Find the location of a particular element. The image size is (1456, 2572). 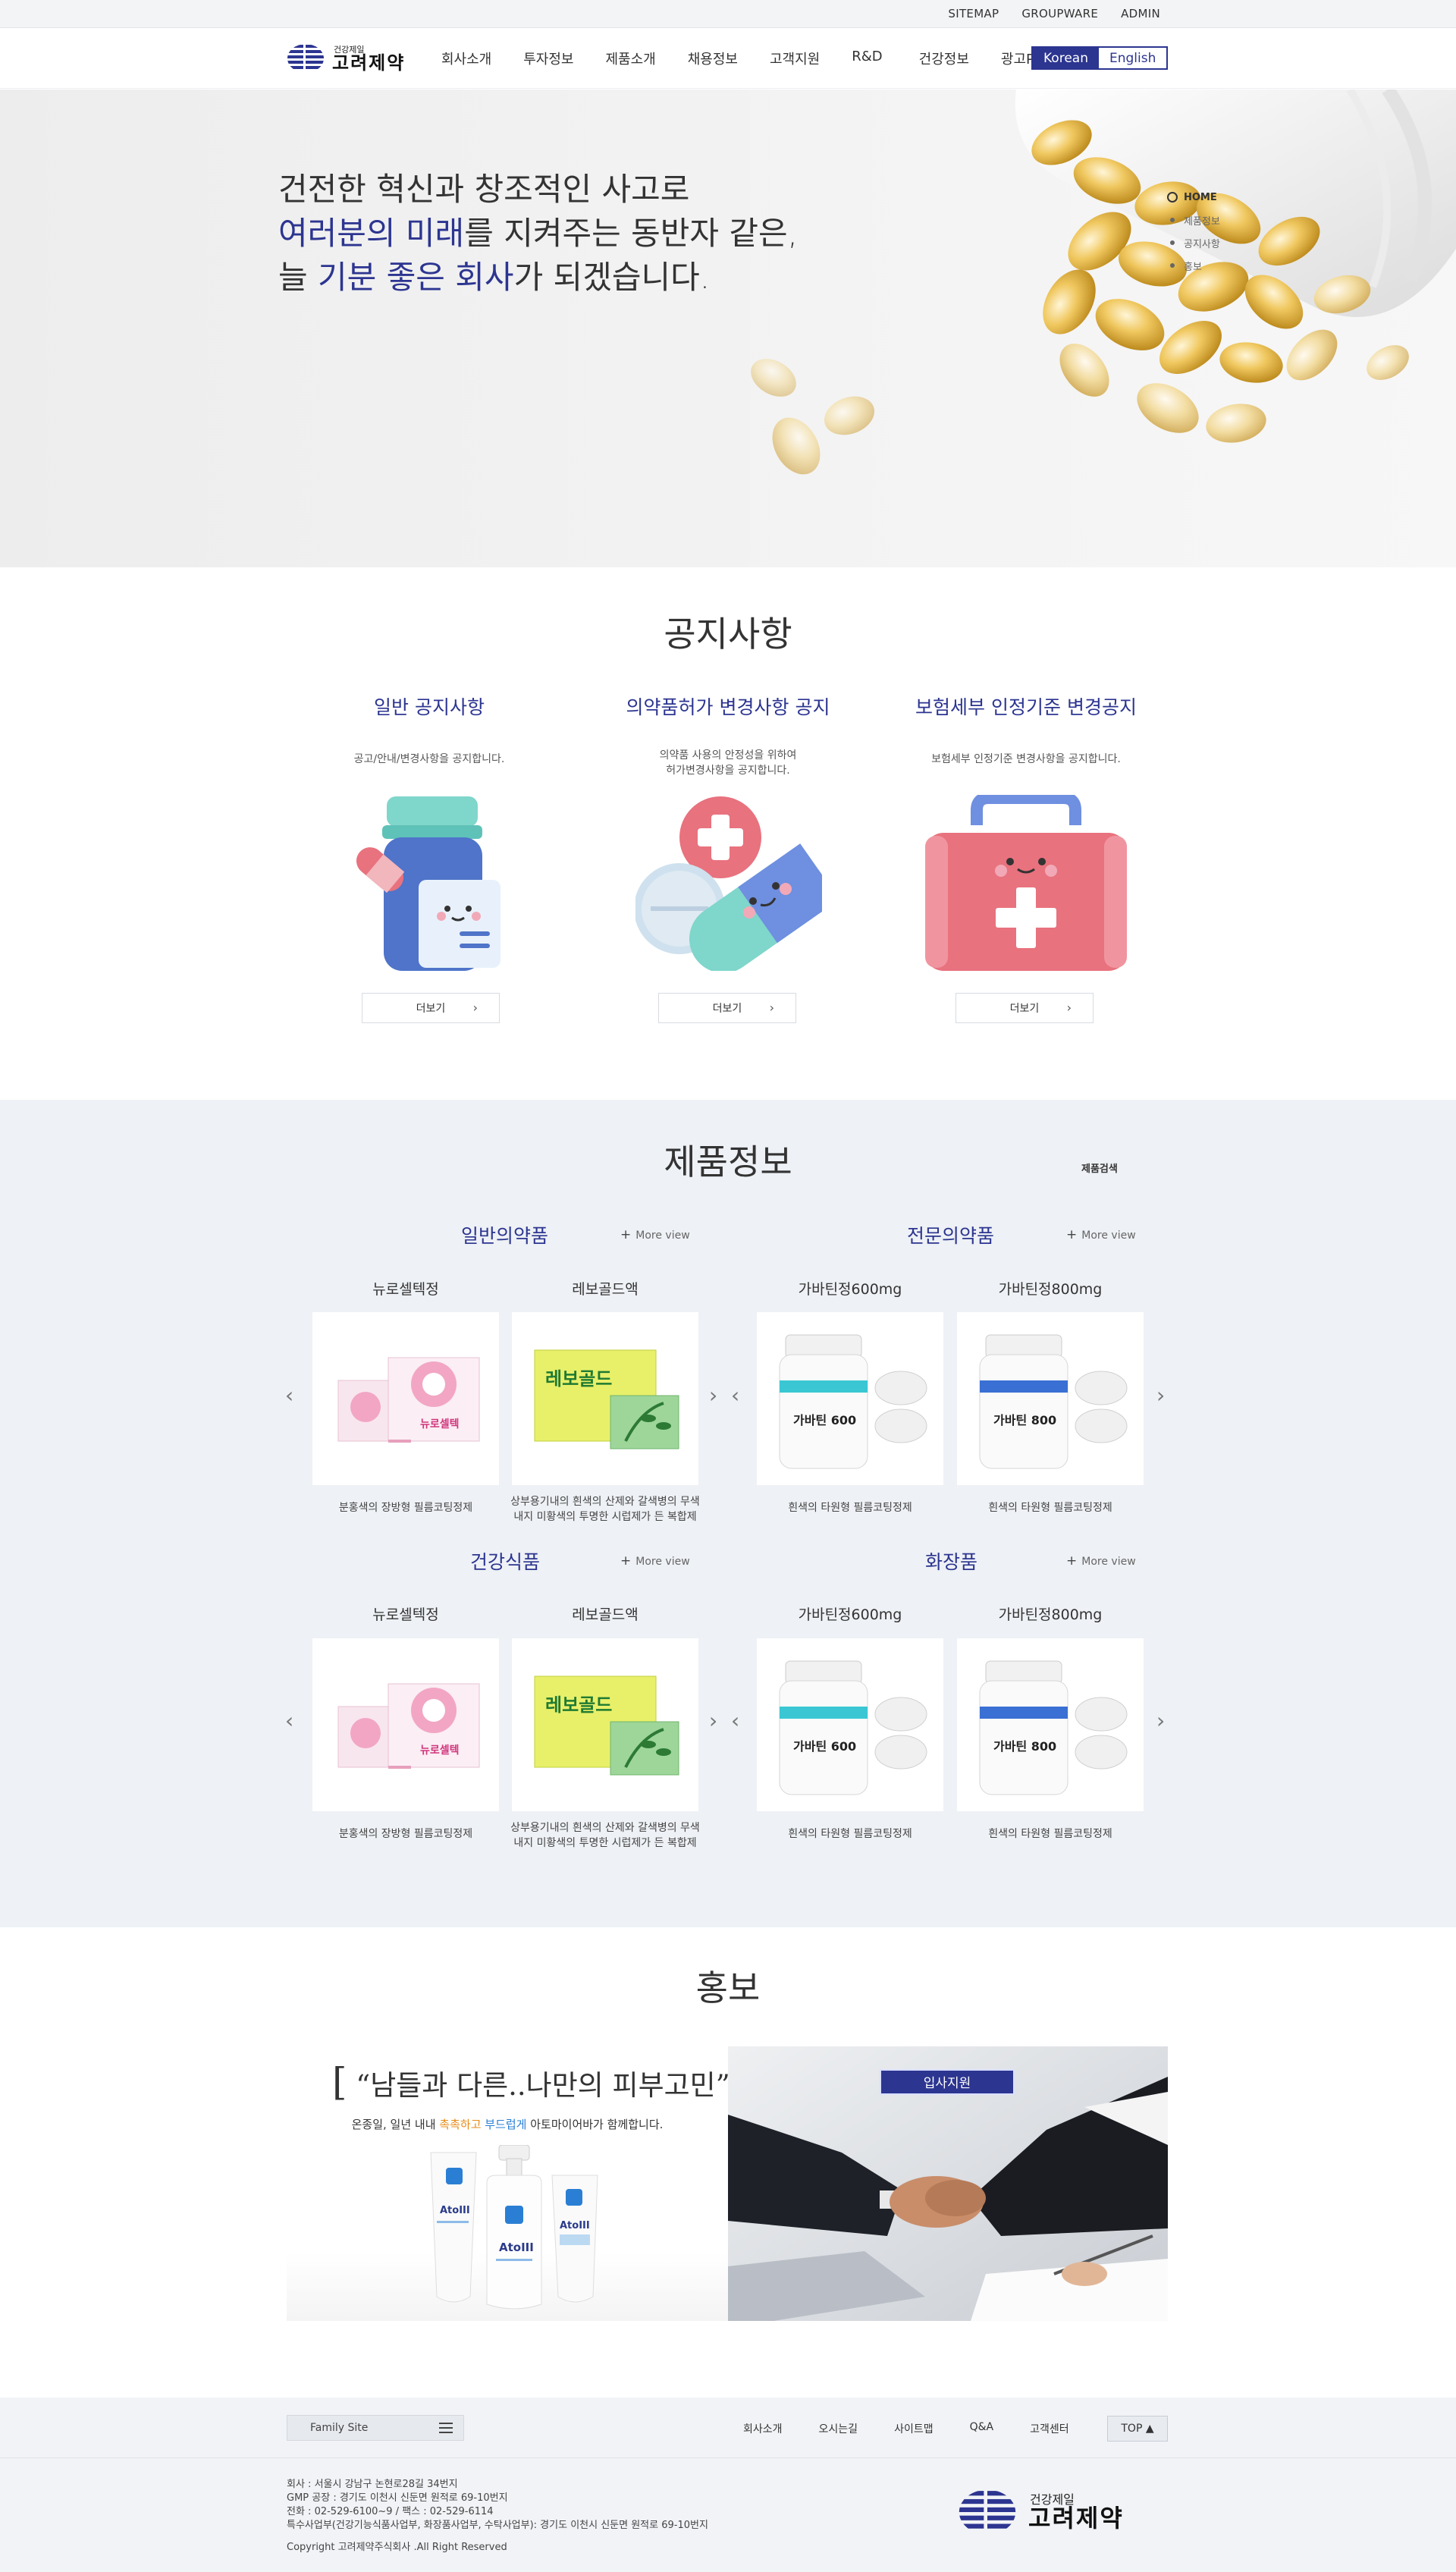

scroll-top-button: TOP ▲ is located at coordinates (1137, 2429).